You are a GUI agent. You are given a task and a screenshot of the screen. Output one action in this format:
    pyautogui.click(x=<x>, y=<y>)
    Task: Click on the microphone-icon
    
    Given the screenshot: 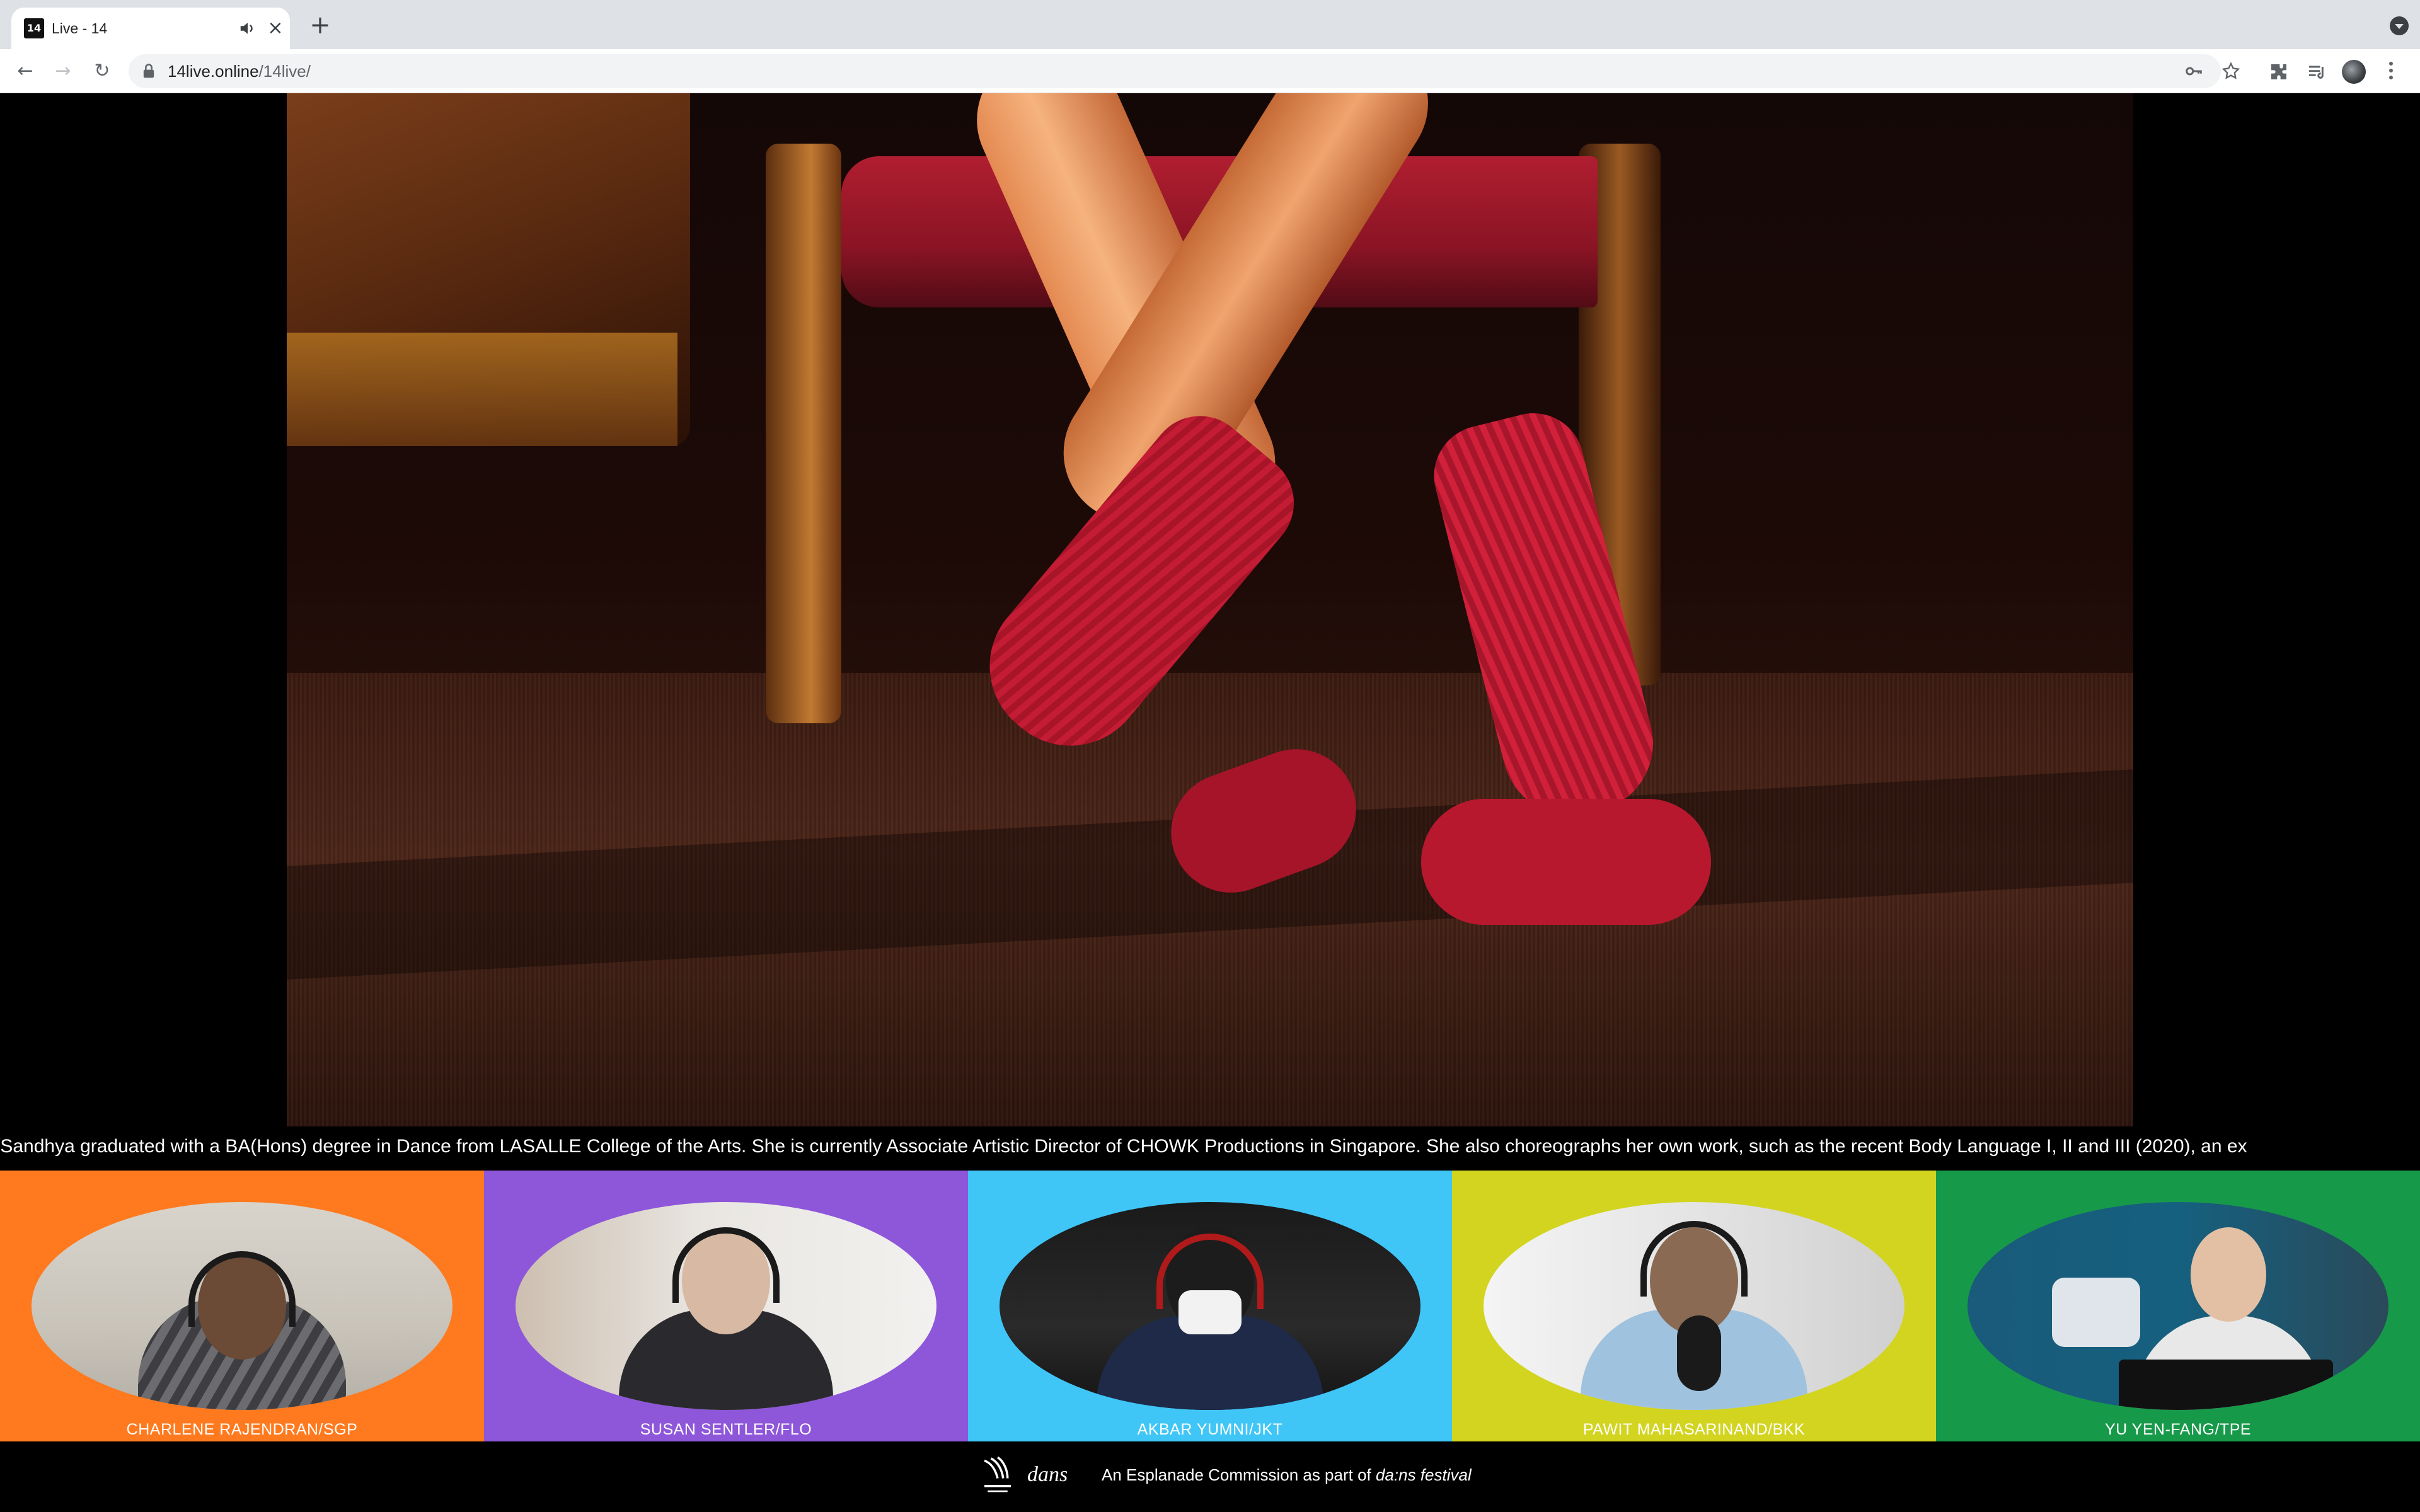 What is the action you would take?
    pyautogui.click(x=1700, y=1353)
    